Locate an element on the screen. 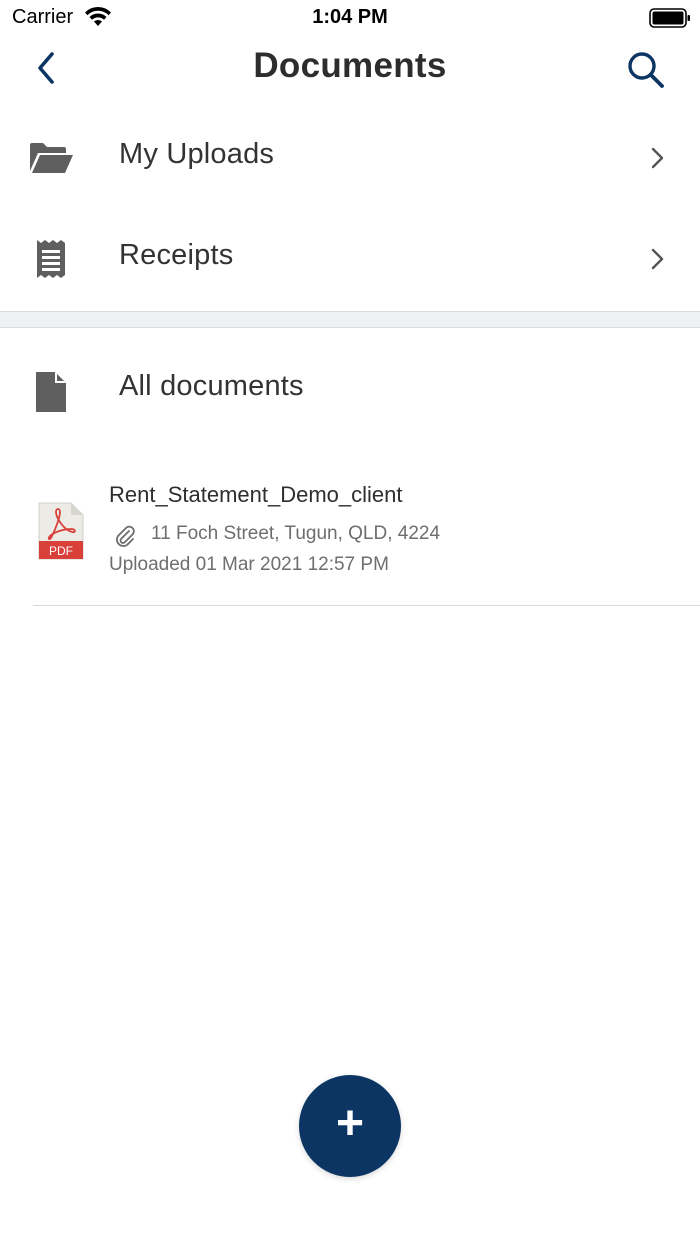 Image resolution: width=700 pixels, height=1244 pixels. battery-icon is located at coordinates (669, 18).